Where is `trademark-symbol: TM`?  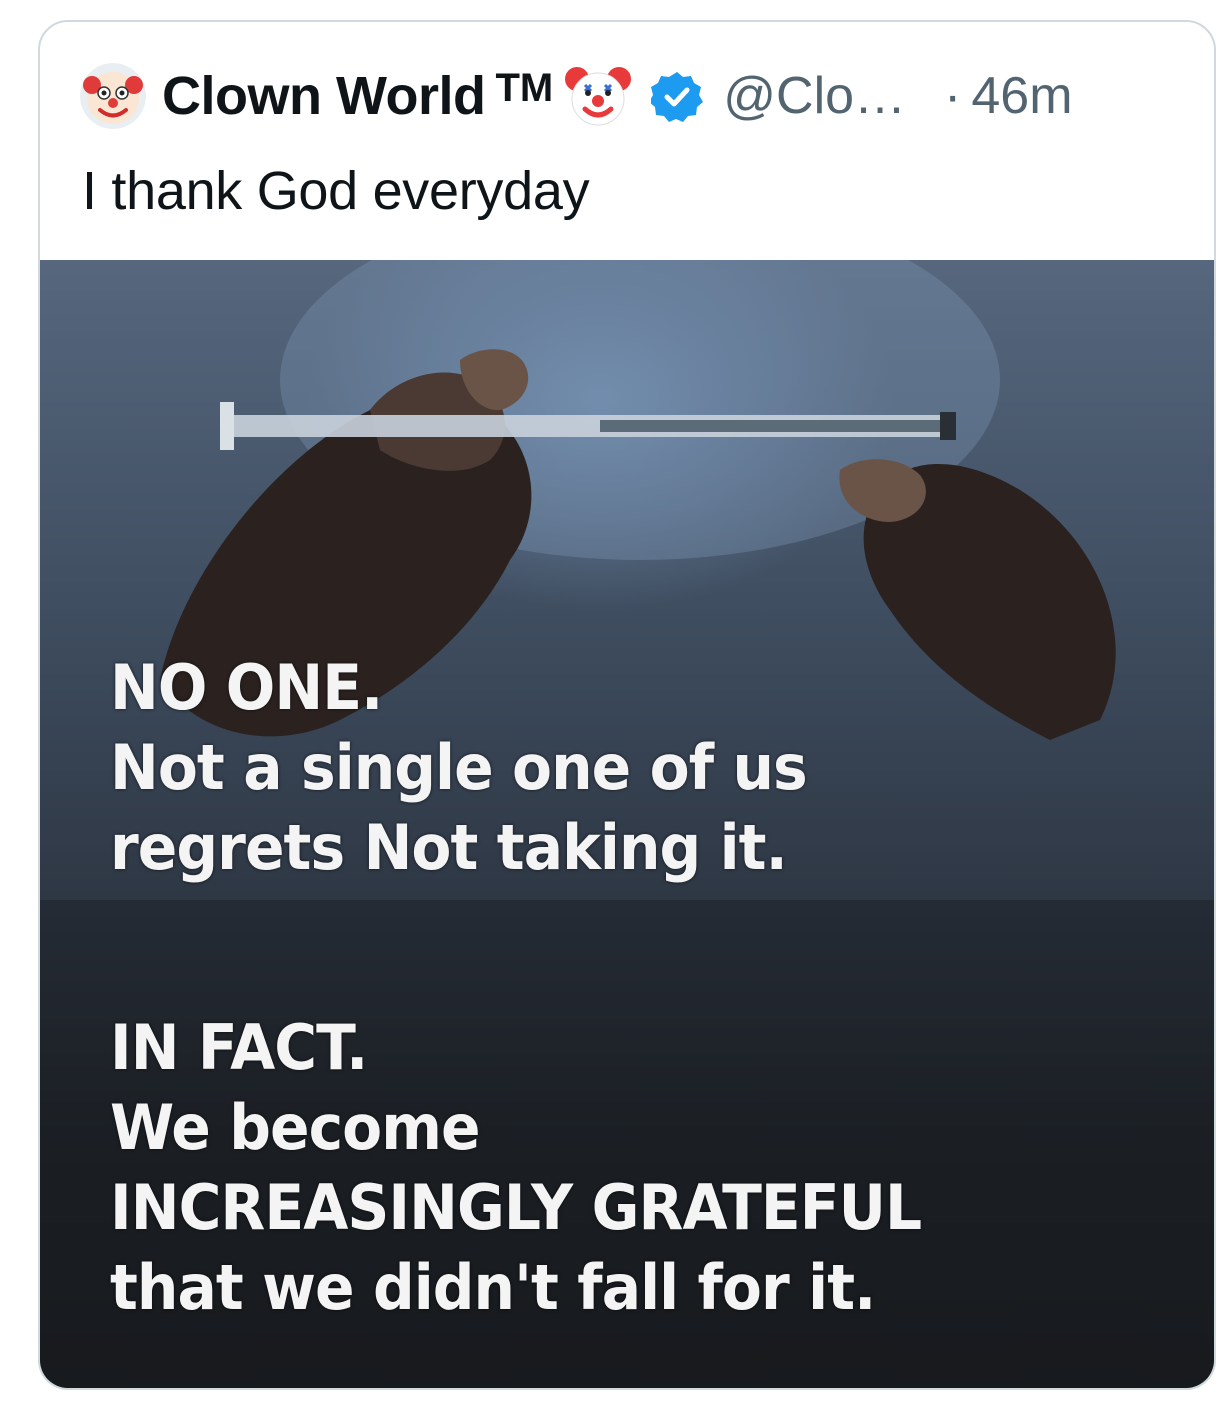 trademark-symbol: TM is located at coordinates (524, 87).